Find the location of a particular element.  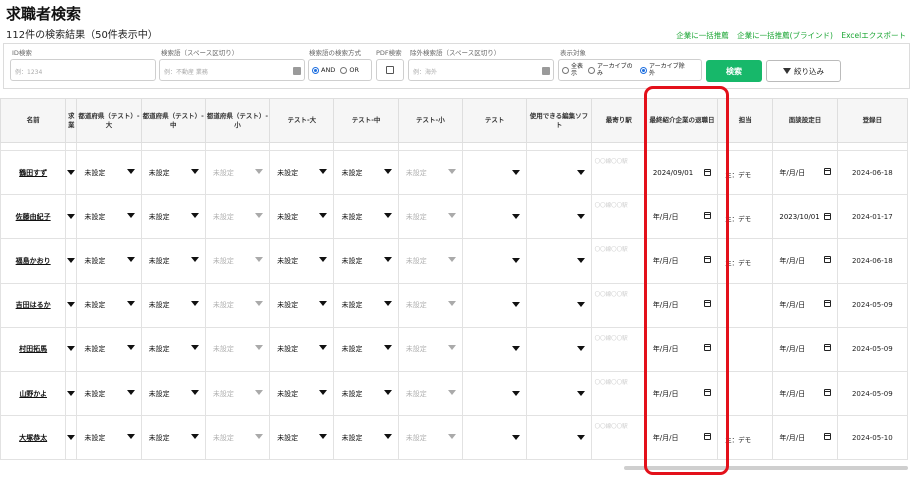

col-short: 求 業 is located at coordinates (71, 120).